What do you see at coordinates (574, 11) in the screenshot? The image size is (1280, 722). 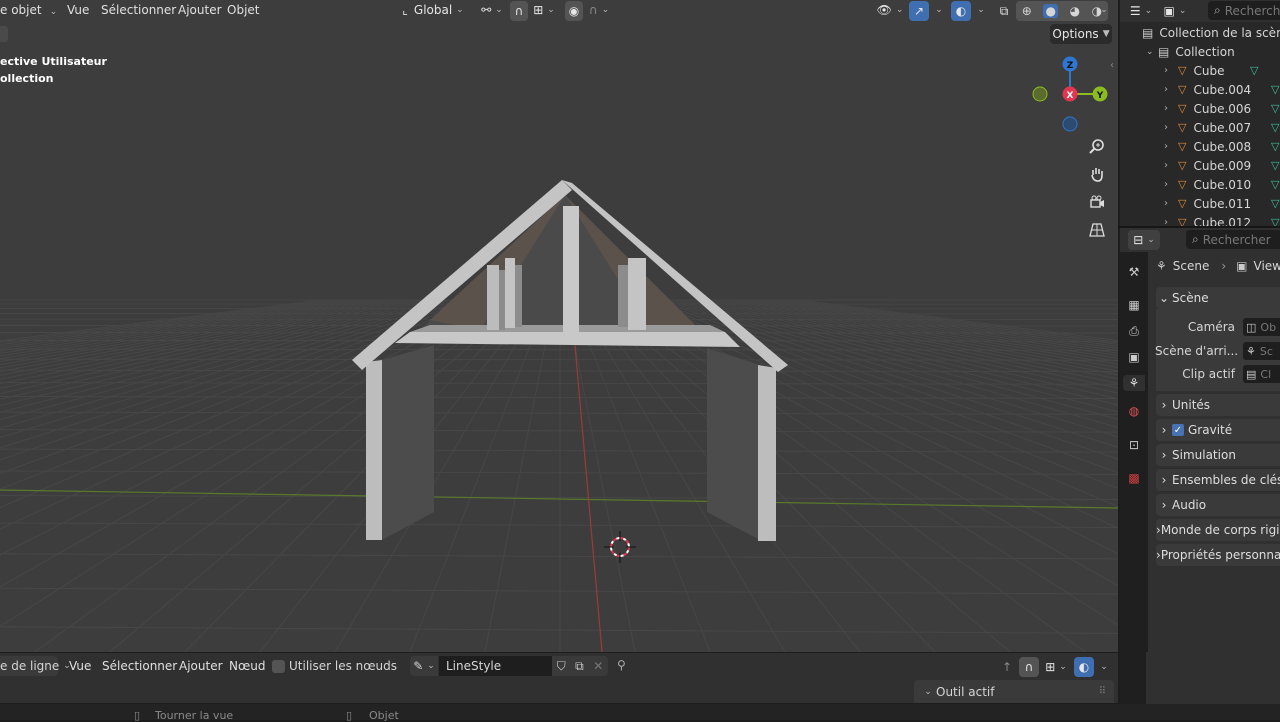 I see `proportional-edit-icon: ◉` at bounding box center [574, 11].